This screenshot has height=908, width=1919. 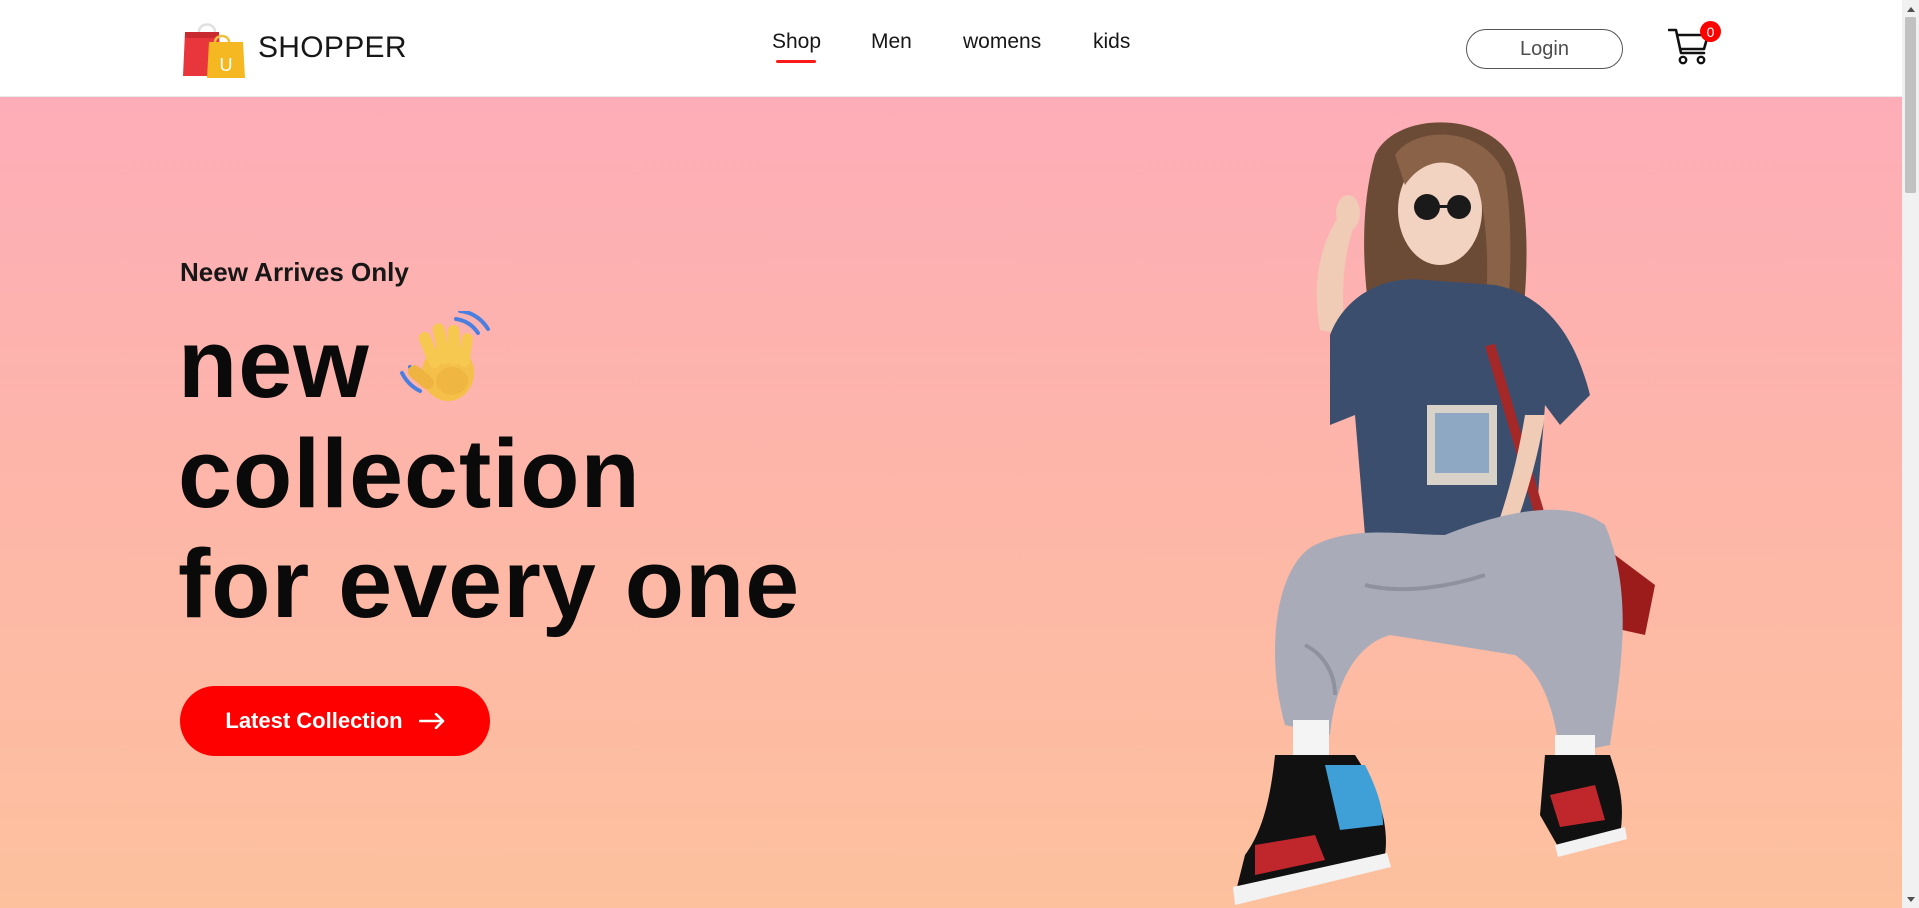 I want to click on nav-item-label: womens, so click(x=1002, y=41).